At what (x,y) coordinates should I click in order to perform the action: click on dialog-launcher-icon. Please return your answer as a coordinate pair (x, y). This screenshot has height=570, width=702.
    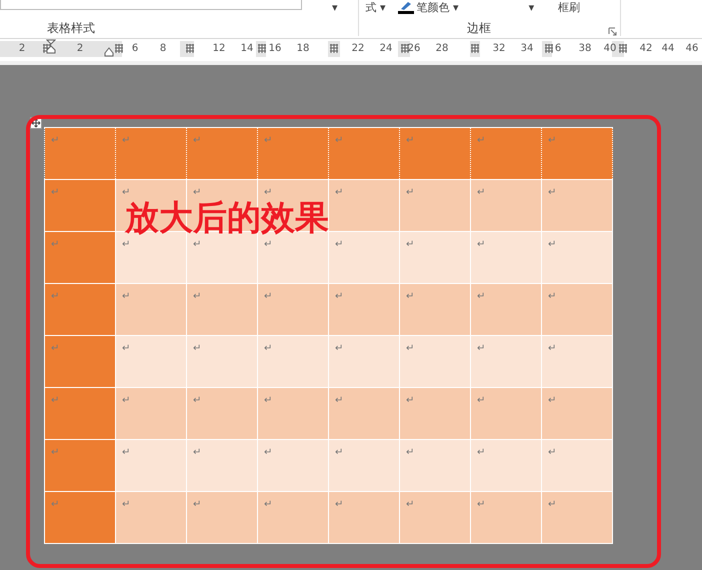
    Looking at the image, I should click on (612, 31).